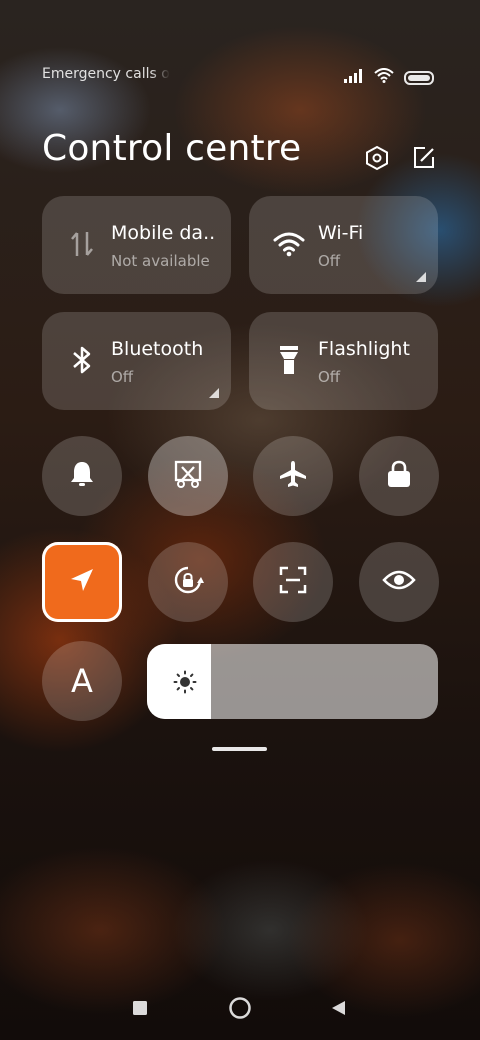  I want to click on lock-icon, so click(399, 476).